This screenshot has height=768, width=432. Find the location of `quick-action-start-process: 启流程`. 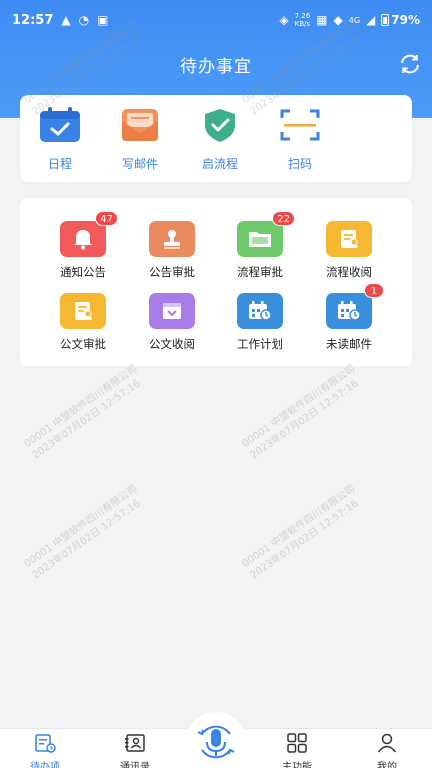

quick-action-start-process: 启流程 is located at coordinates (220, 139).